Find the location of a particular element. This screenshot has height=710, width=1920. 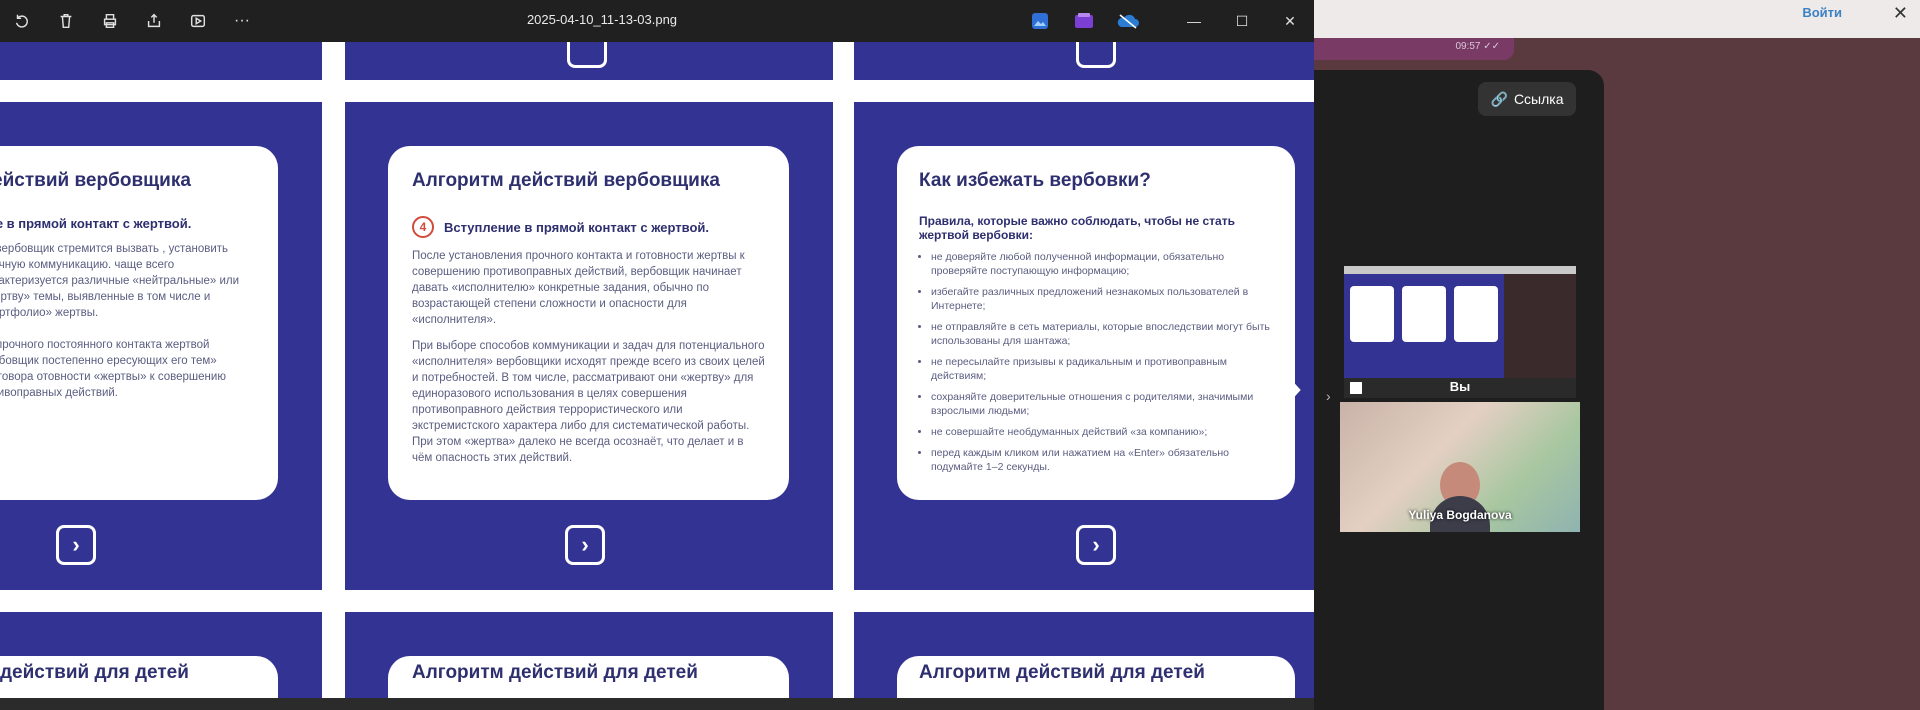

minimize-button: — is located at coordinates (1194, 21).